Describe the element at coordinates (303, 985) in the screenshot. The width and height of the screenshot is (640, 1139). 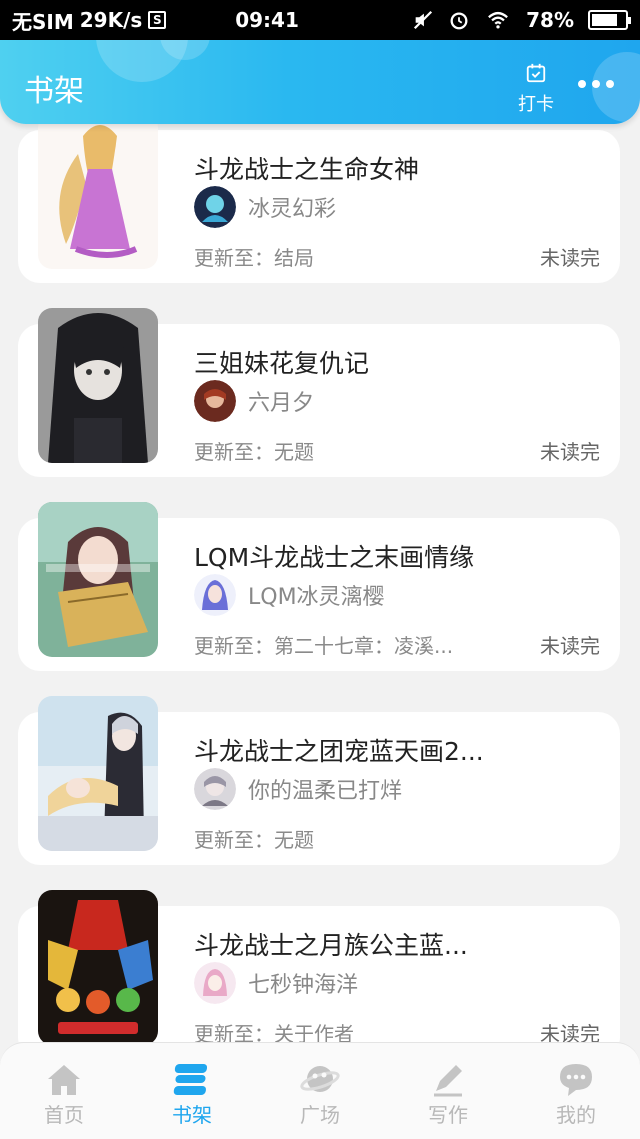
I see `author-name: 七秒钟海洋` at that location.